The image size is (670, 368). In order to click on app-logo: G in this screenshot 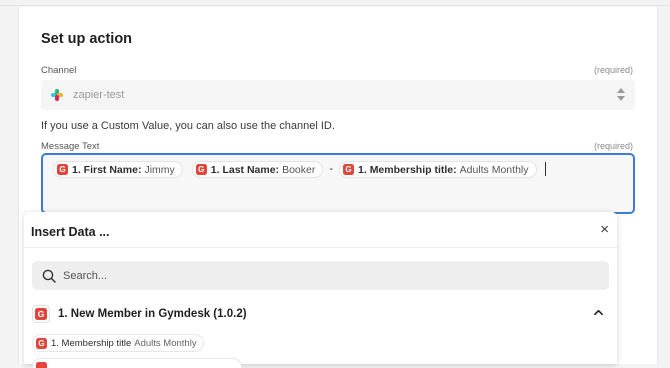, I will do `click(41, 314)`.